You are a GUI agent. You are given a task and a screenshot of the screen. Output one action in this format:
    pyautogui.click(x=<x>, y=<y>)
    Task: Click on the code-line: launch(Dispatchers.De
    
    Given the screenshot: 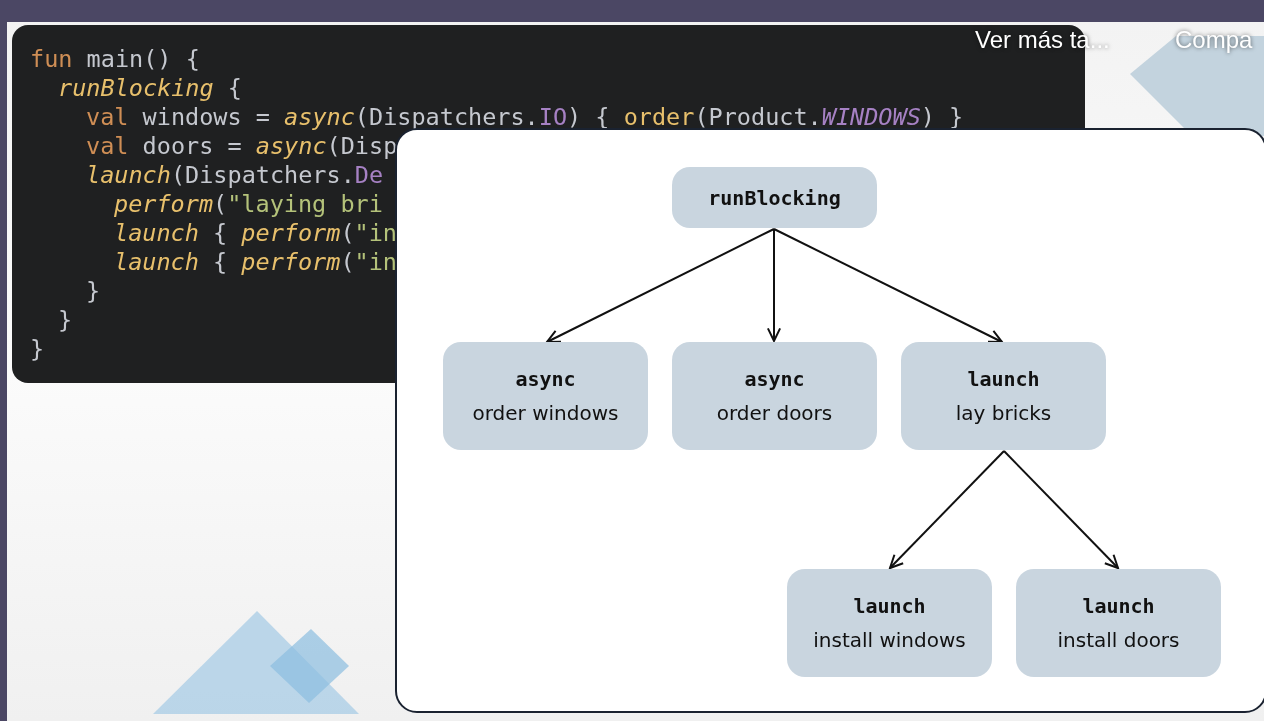 What is the action you would take?
    pyautogui.click(x=235, y=175)
    